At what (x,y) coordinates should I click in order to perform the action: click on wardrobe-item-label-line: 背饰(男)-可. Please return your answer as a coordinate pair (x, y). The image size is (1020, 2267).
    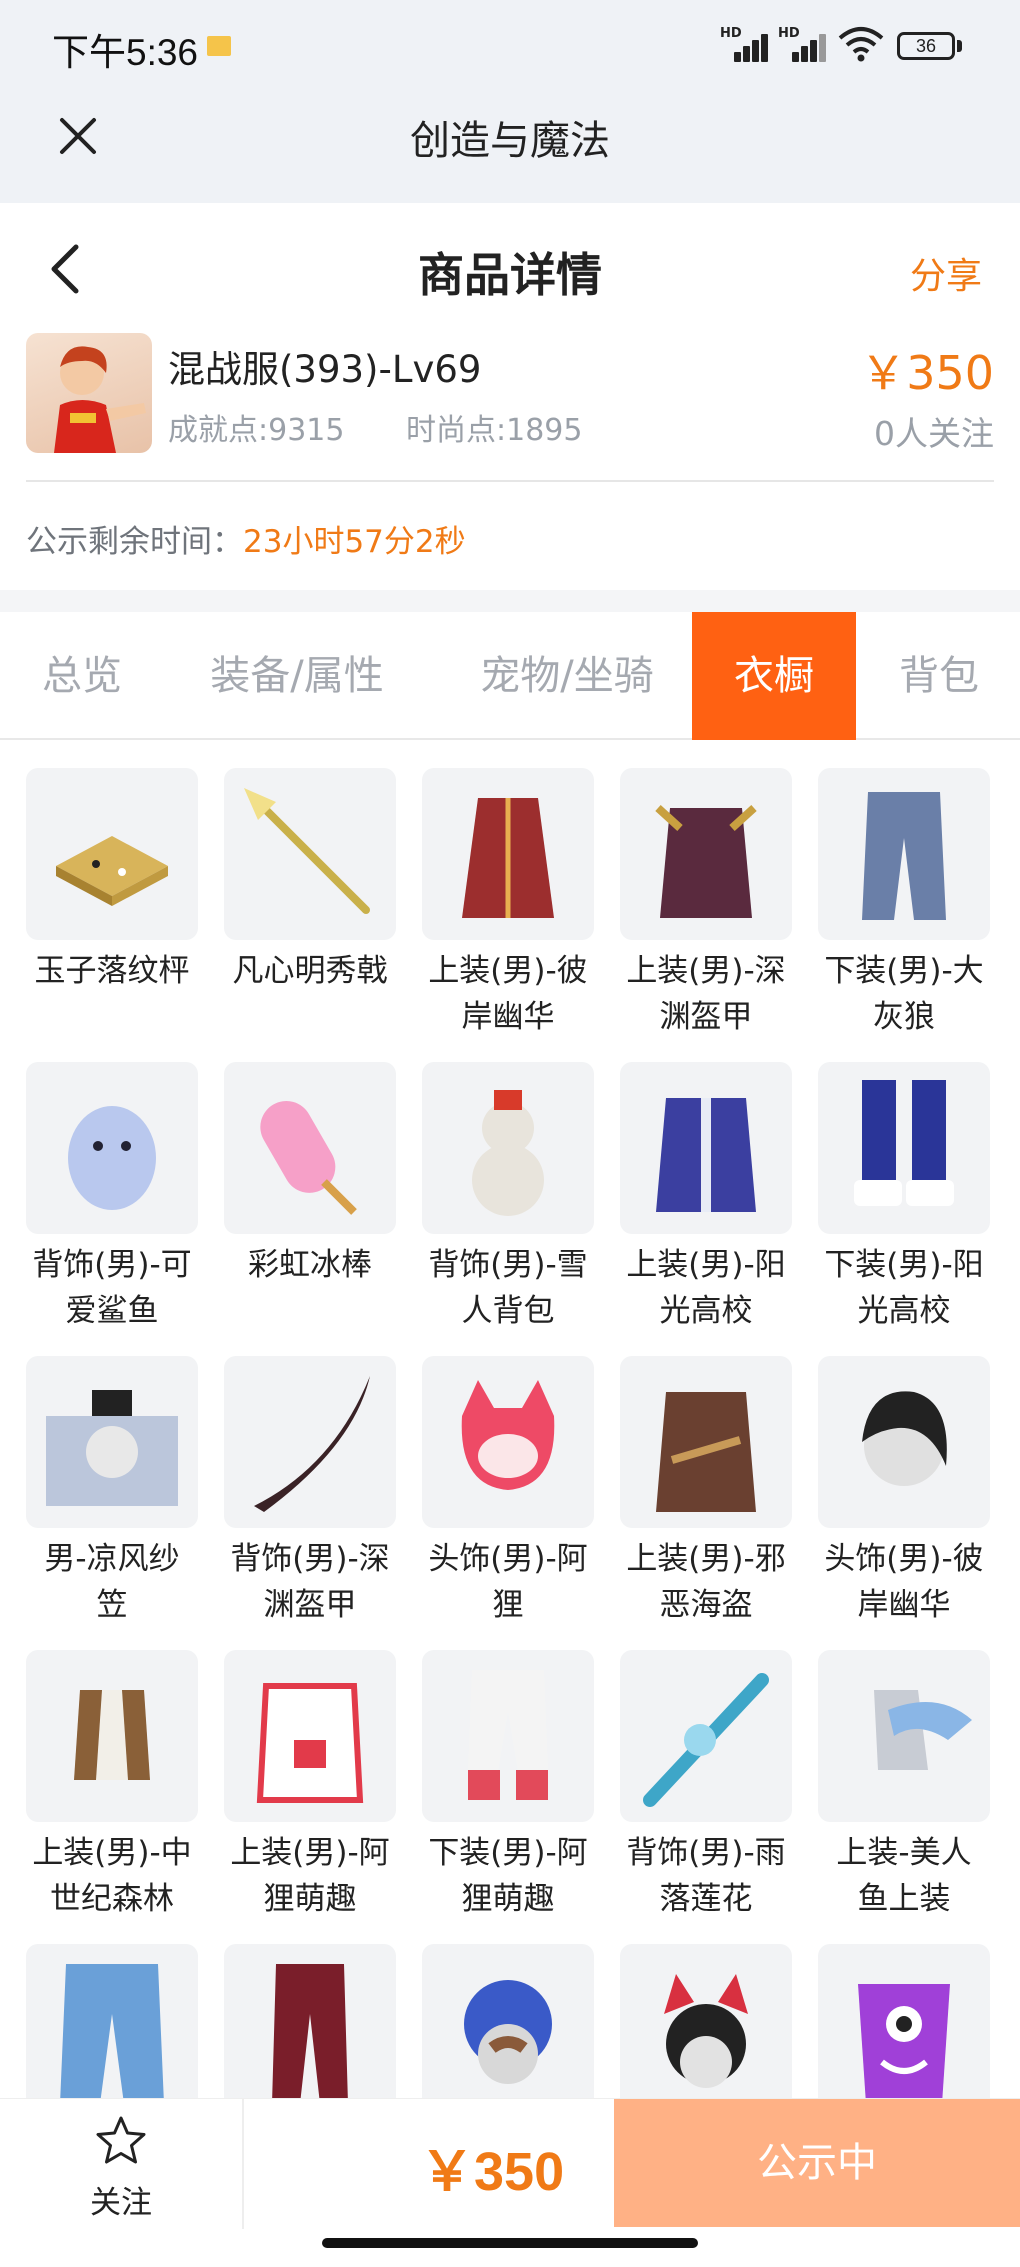
    Looking at the image, I should click on (112, 1265).